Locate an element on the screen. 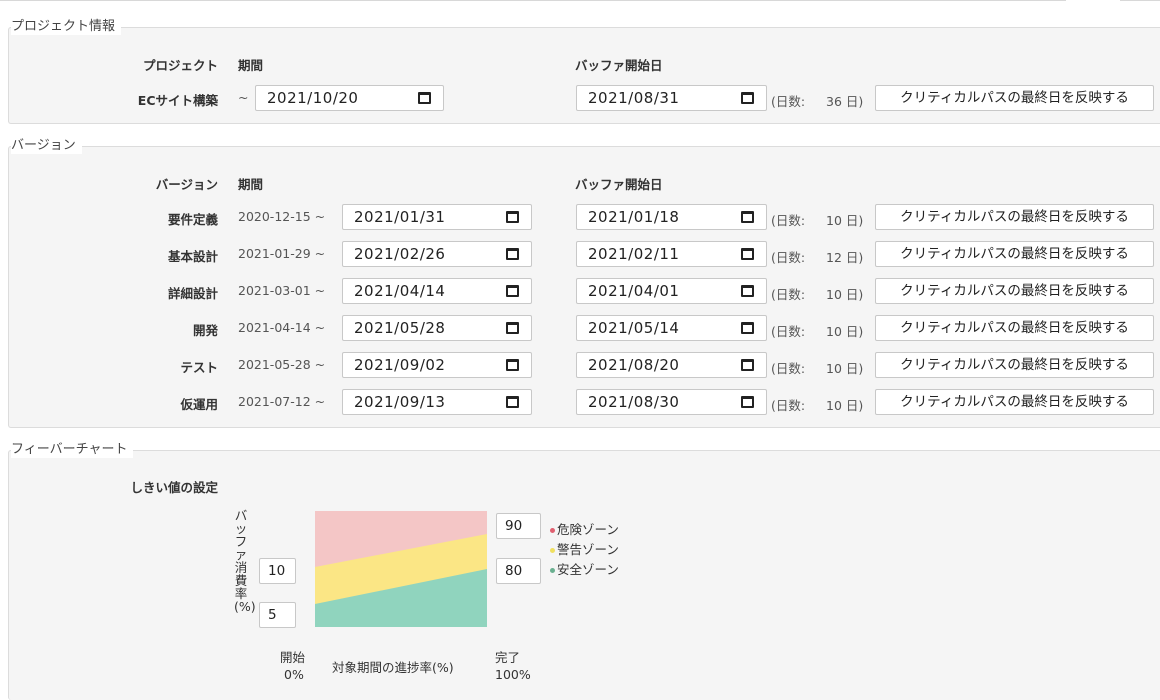 Image resolution: width=1160 pixels, height=700 pixels. version-start-date: 2021-05-28 ~ is located at coordinates (282, 364).